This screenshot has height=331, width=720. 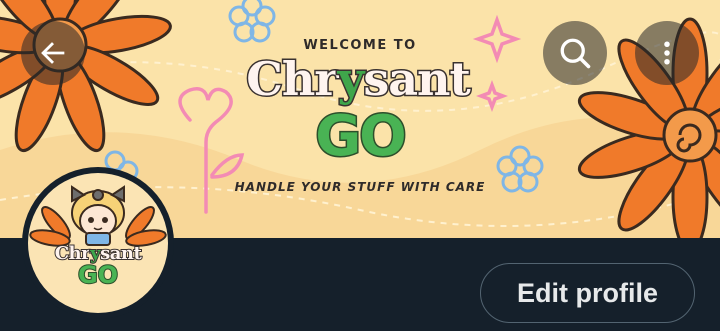 I want to click on more-vertical-icon, so click(x=667, y=53).